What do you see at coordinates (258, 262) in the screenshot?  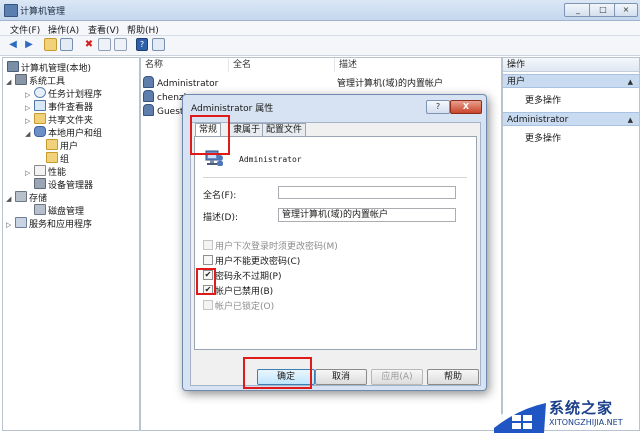 I see `checkbox-label: 用户不能更改密码(C)` at bounding box center [258, 262].